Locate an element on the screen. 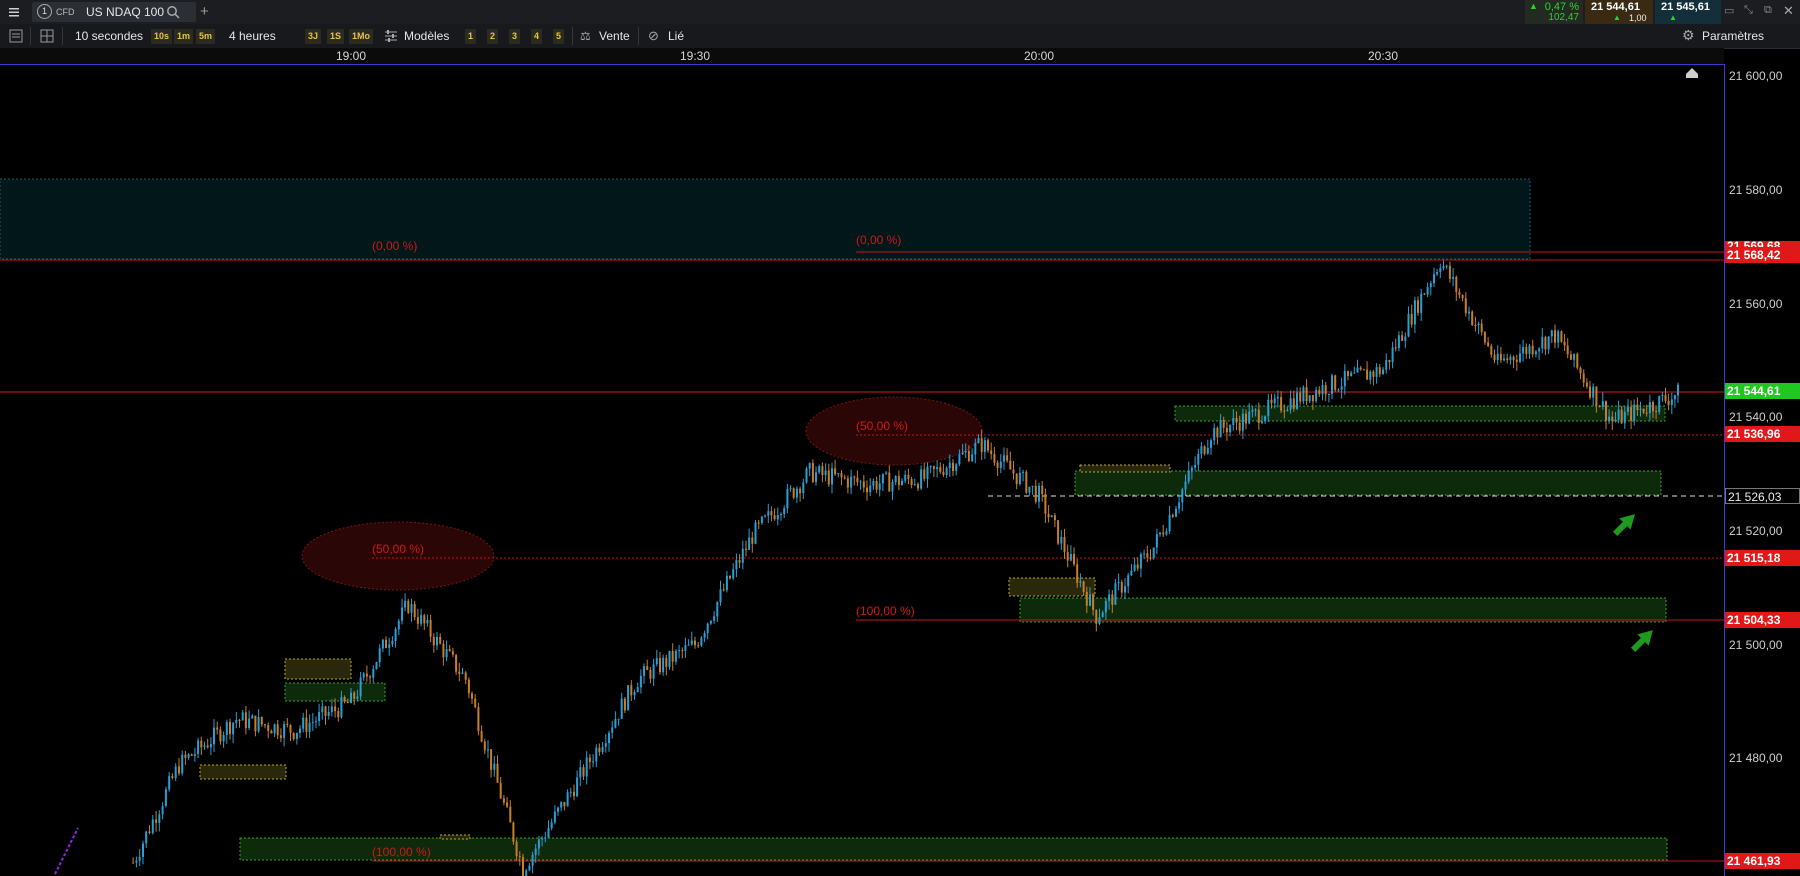 This screenshot has height=876, width=1800. range-select: 4 heures is located at coordinates (252, 36).